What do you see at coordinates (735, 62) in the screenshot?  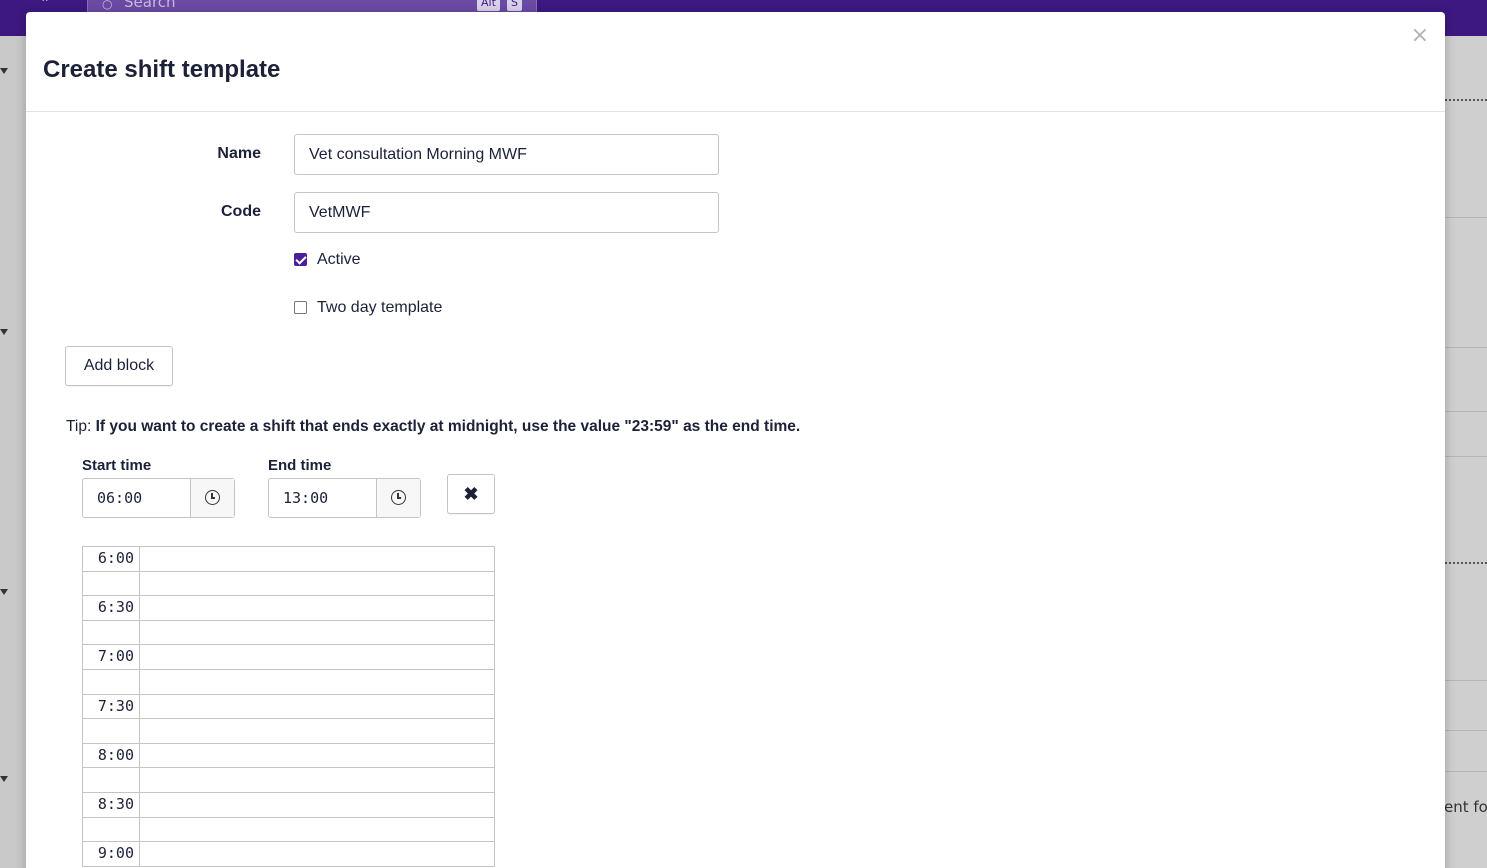 I see `modal-header: Create shift template ×` at bounding box center [735, 62].